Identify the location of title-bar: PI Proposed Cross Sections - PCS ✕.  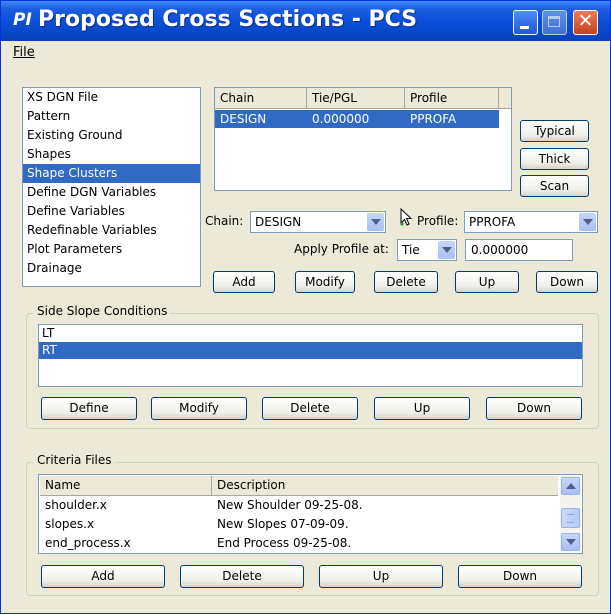
(305, 21).